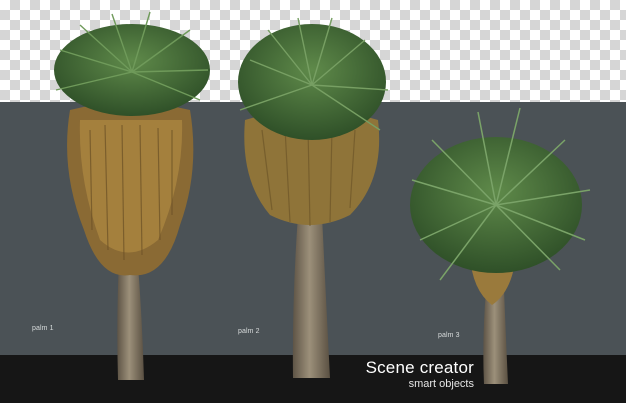  I want to click on brand-subtitle: smart objects, so click(441, 384).